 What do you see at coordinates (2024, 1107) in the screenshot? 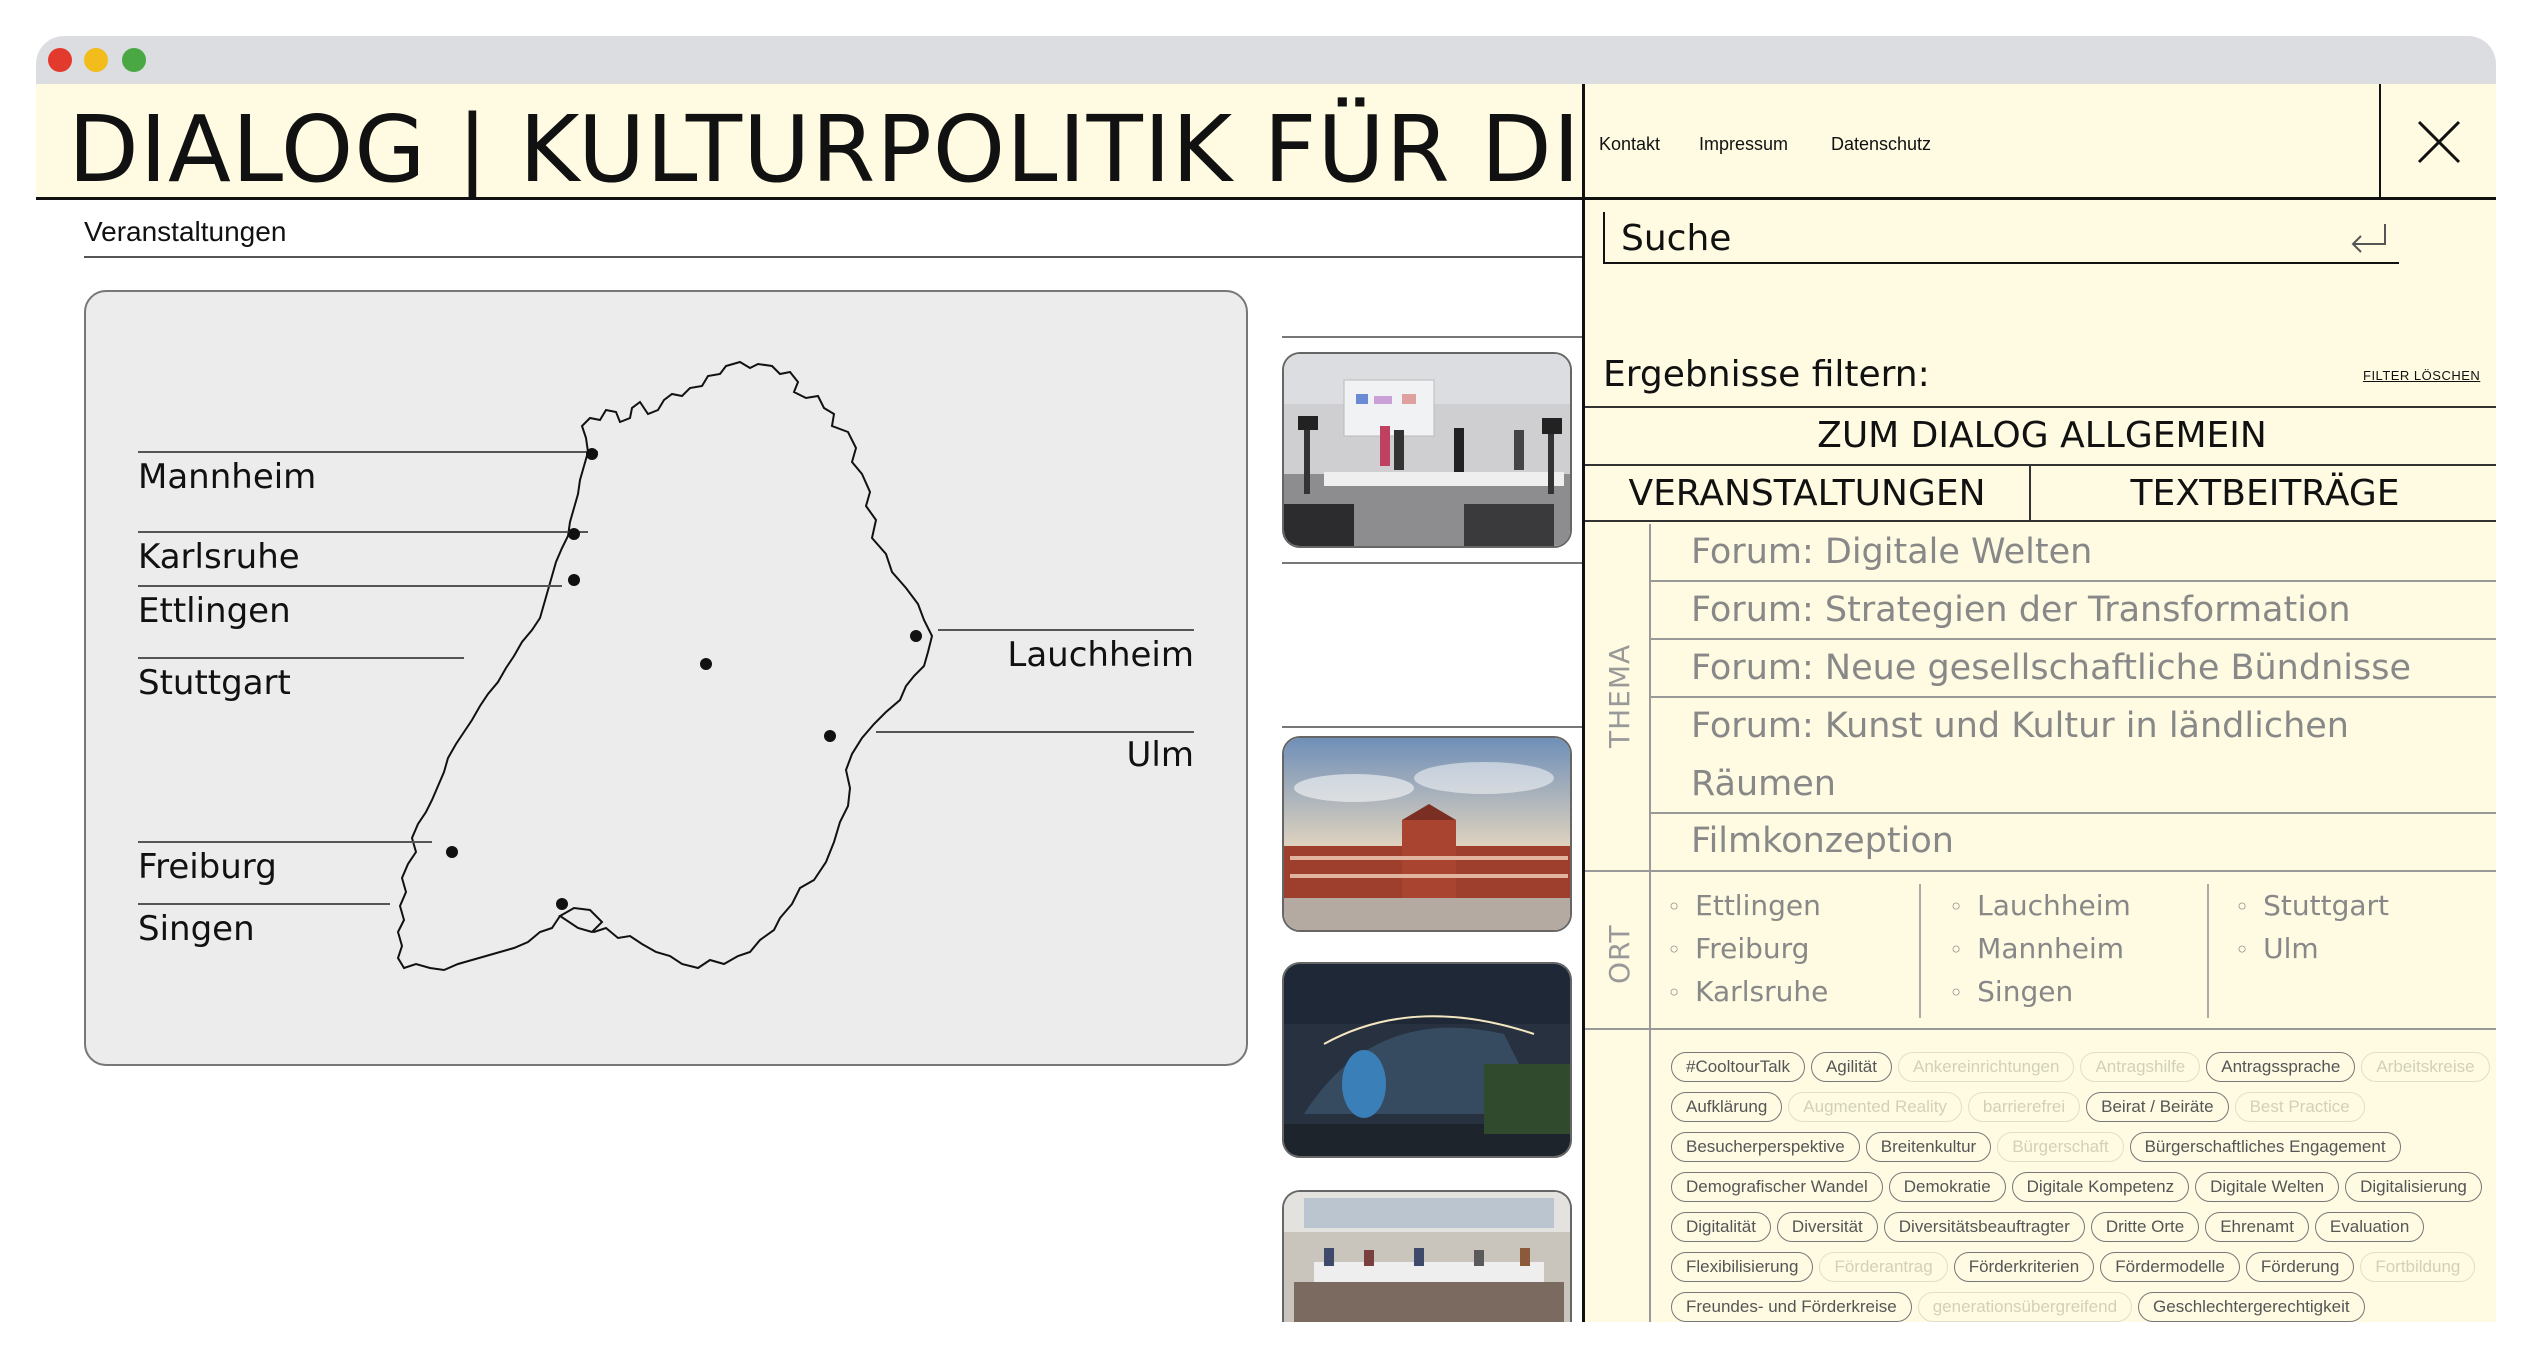
I see `tag-chip: barrierefrei` at bounding box center [2024, 1107].